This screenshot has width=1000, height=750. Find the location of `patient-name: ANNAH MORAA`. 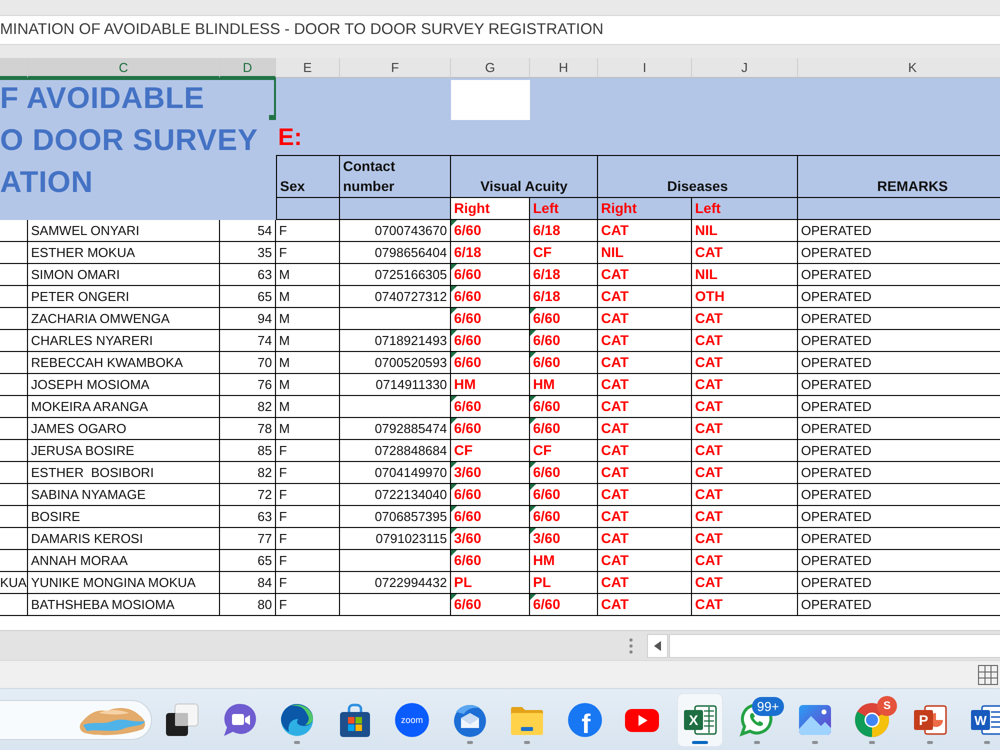

patient-name: ANNAH MORAA is located at coordinates (79, 560).